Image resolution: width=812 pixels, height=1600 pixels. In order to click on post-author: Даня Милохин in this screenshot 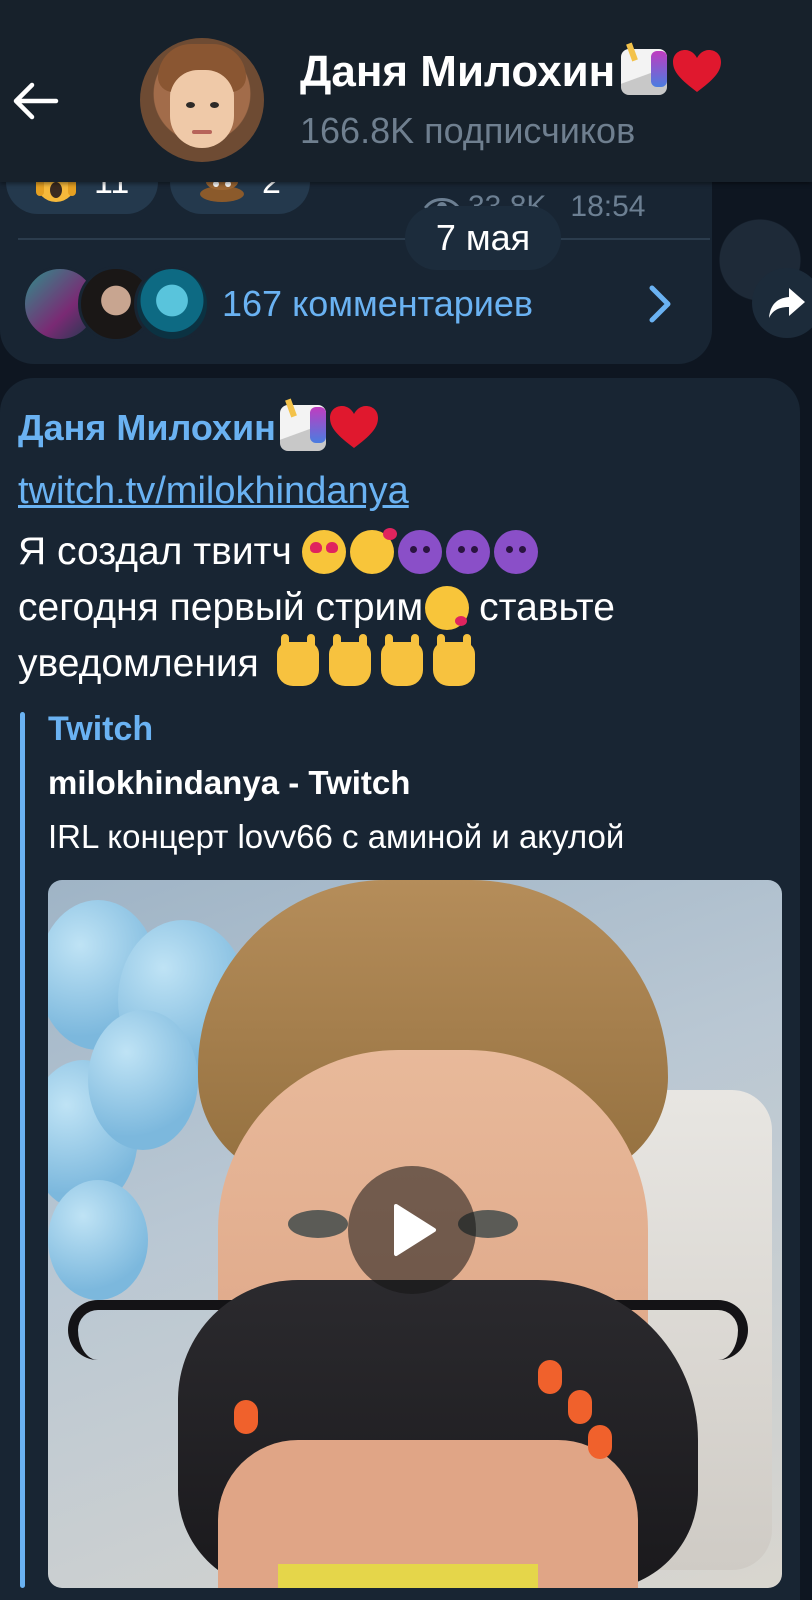, I will do `click(198, 428)`.